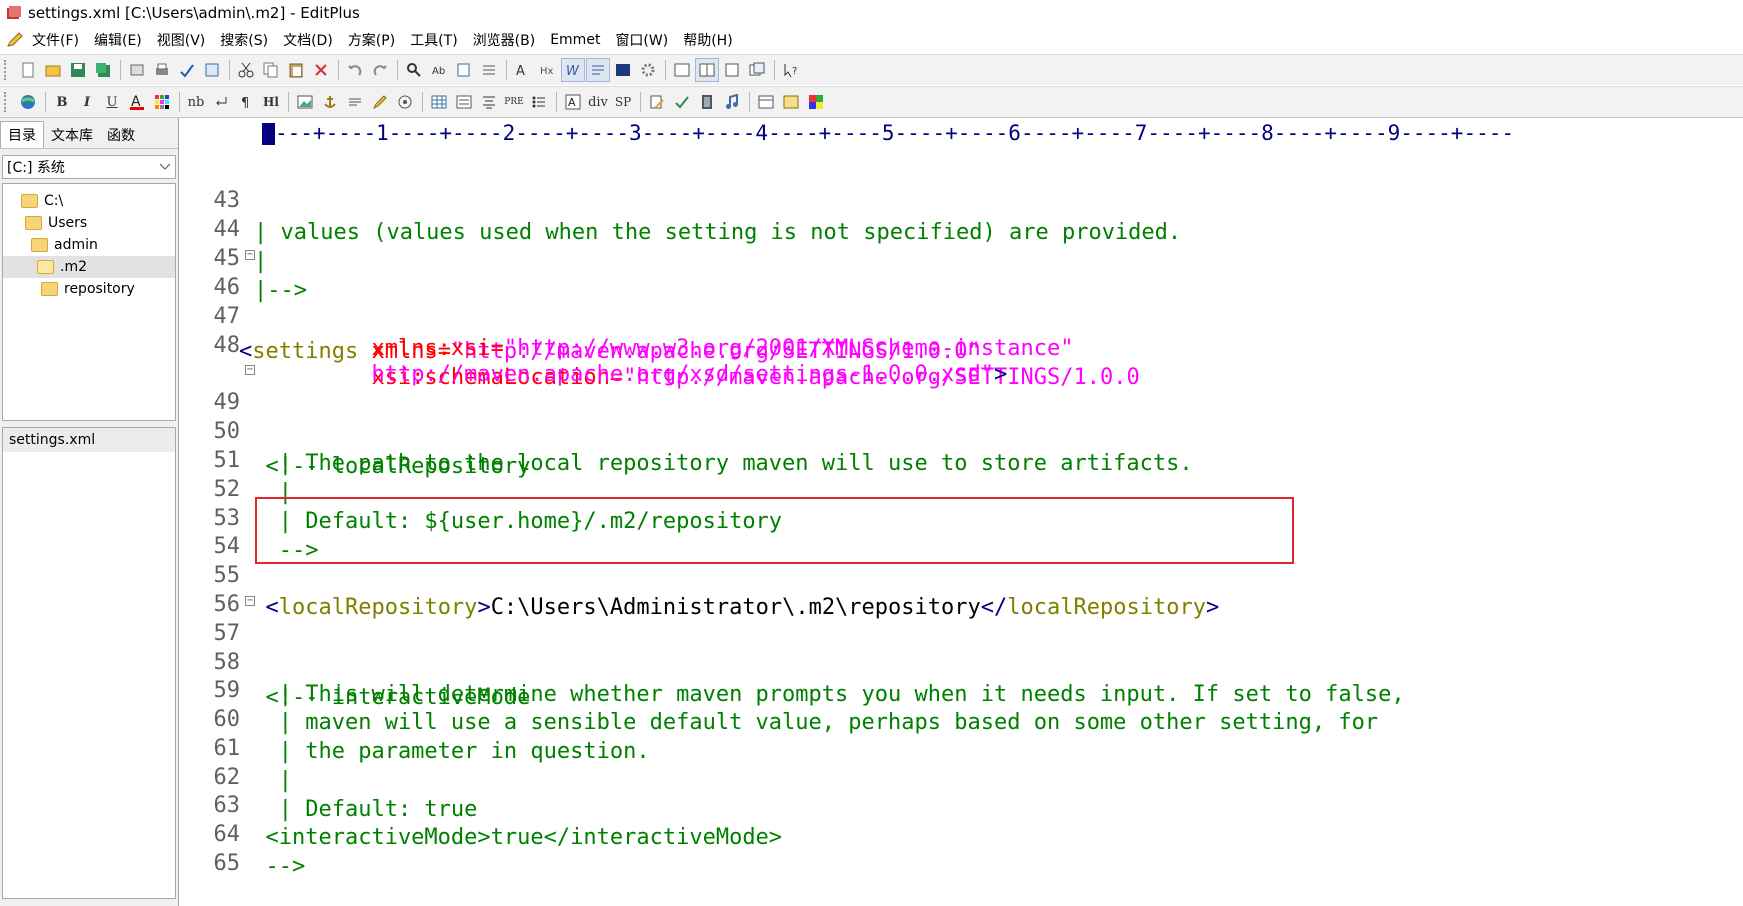 The width and height of the screenshot is (1743, 906). What do you see at coordinates (598, 102) in the screenshot?
I see `div-button: div` at bounding box center [598, 102].